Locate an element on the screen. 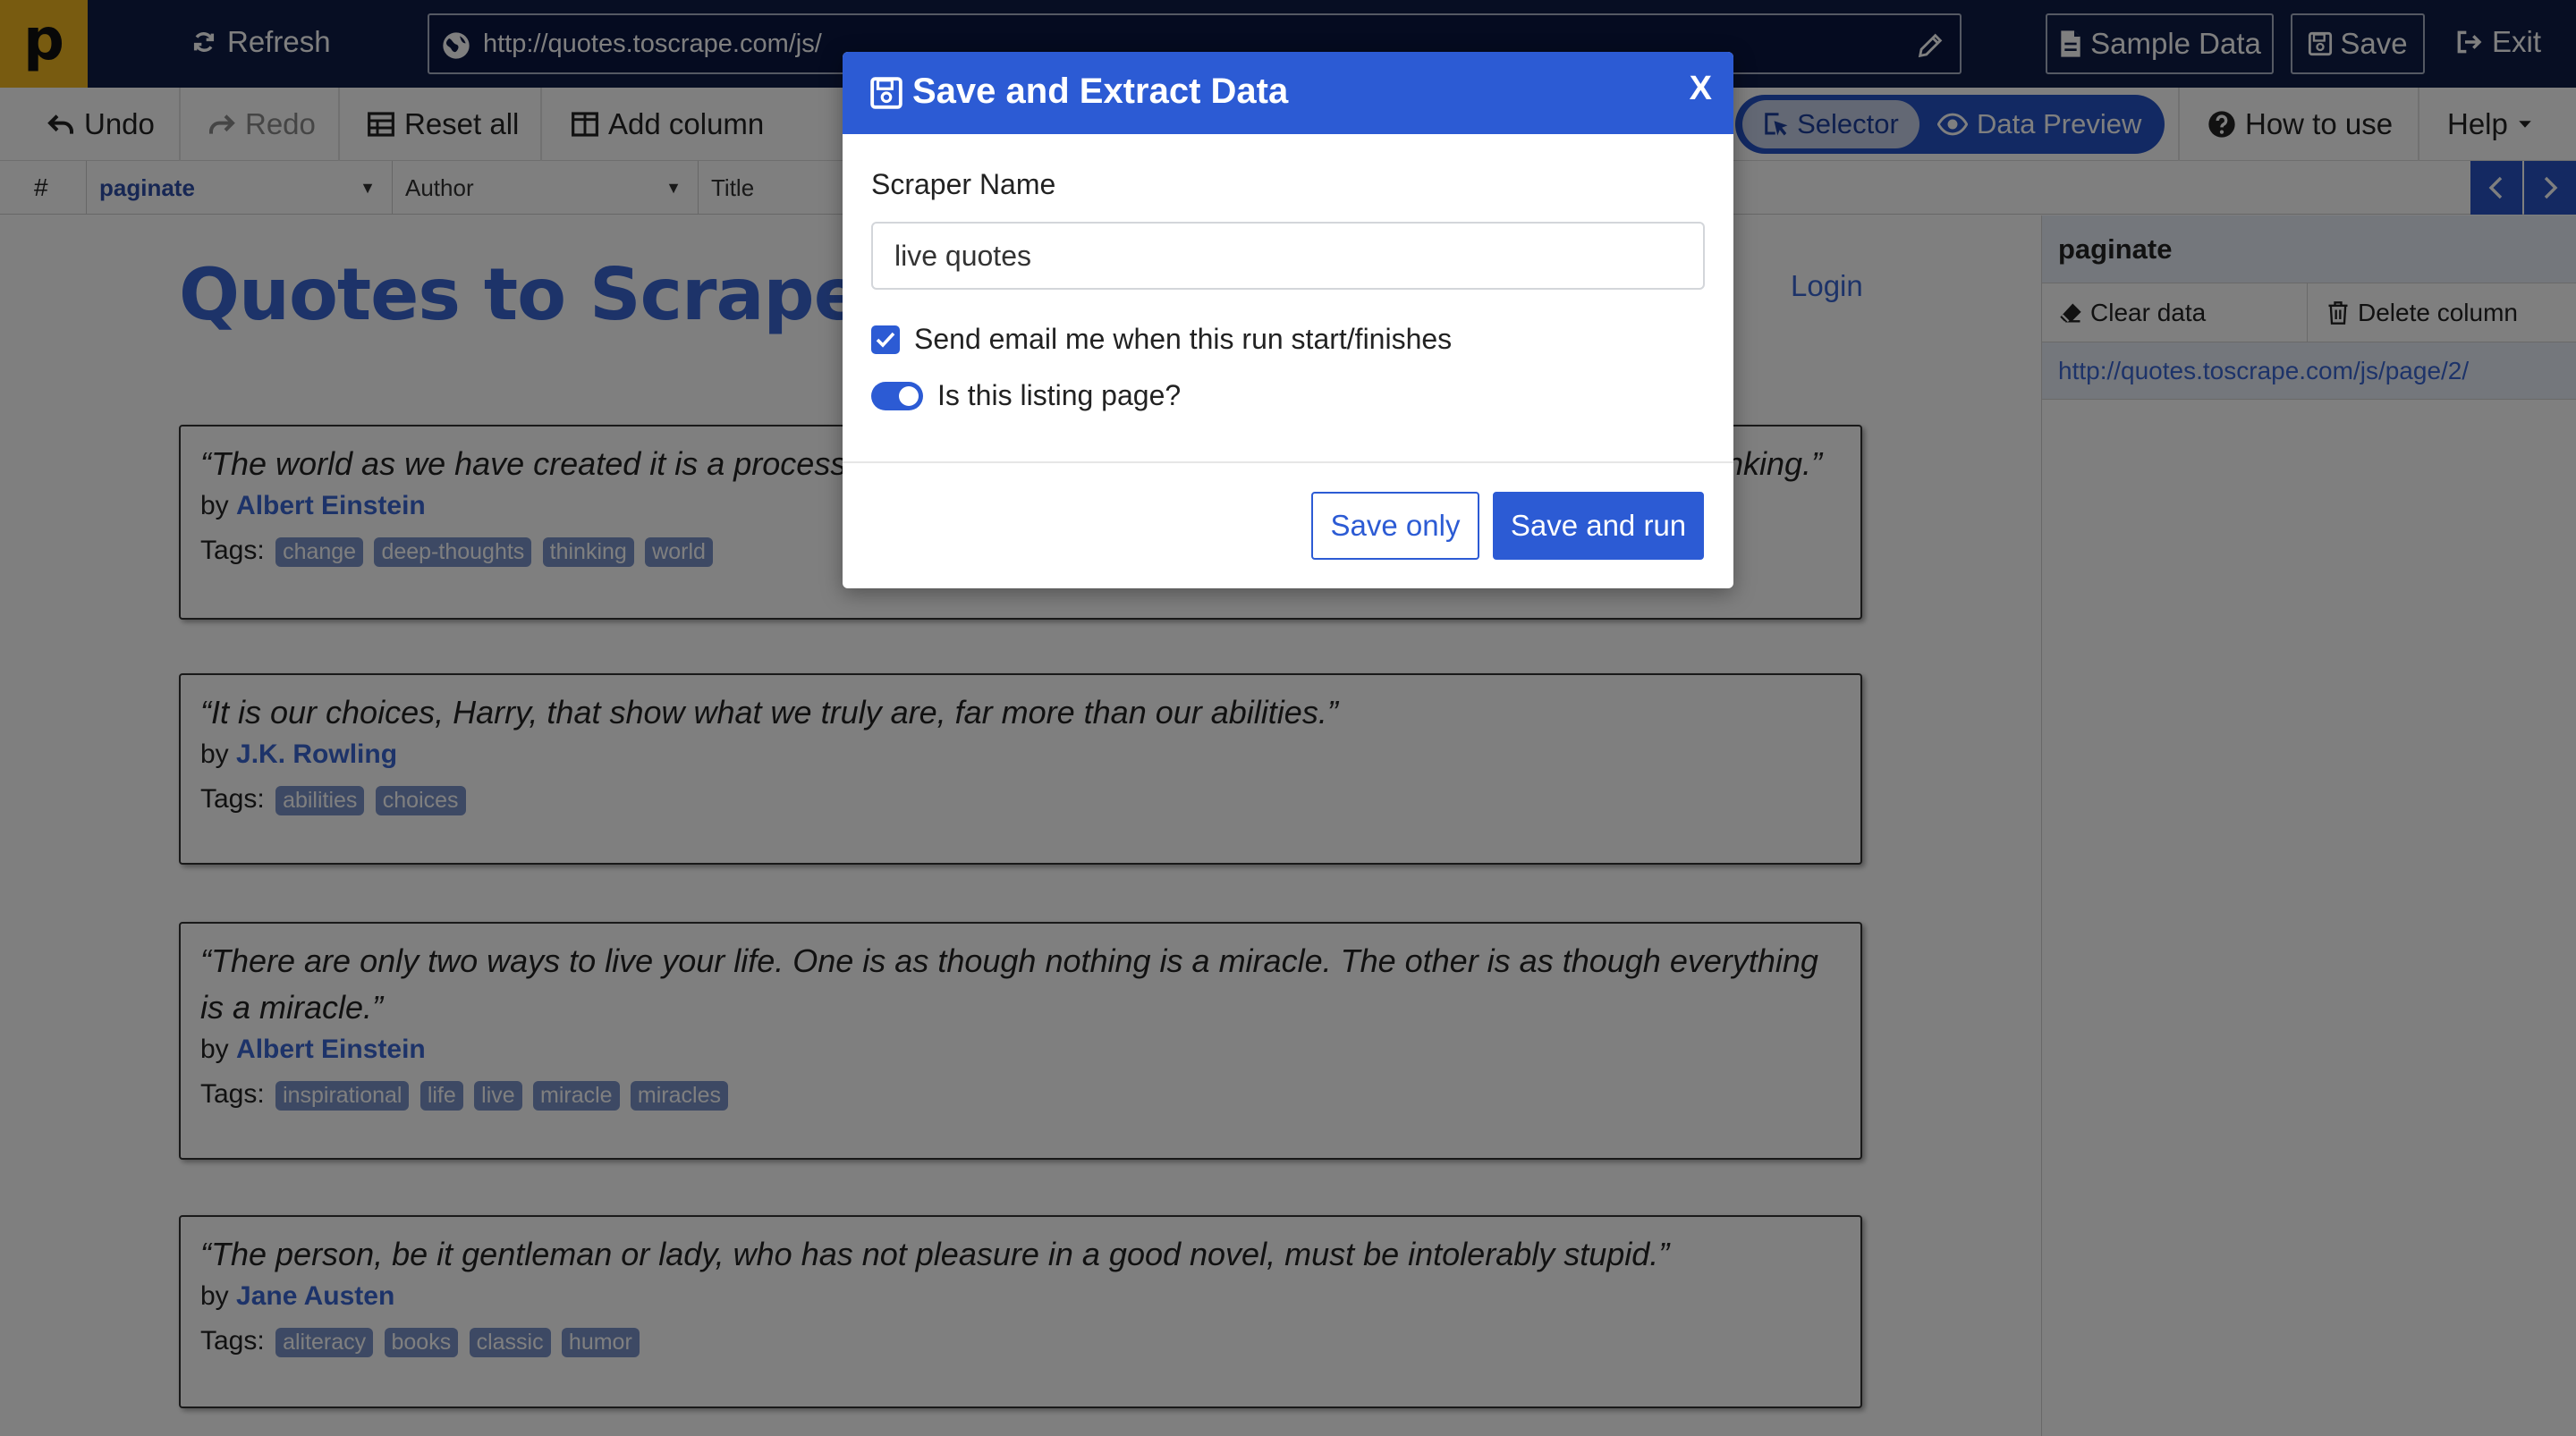  dialog-title: Save and Extract Data is located at coordinates (1100, 91).